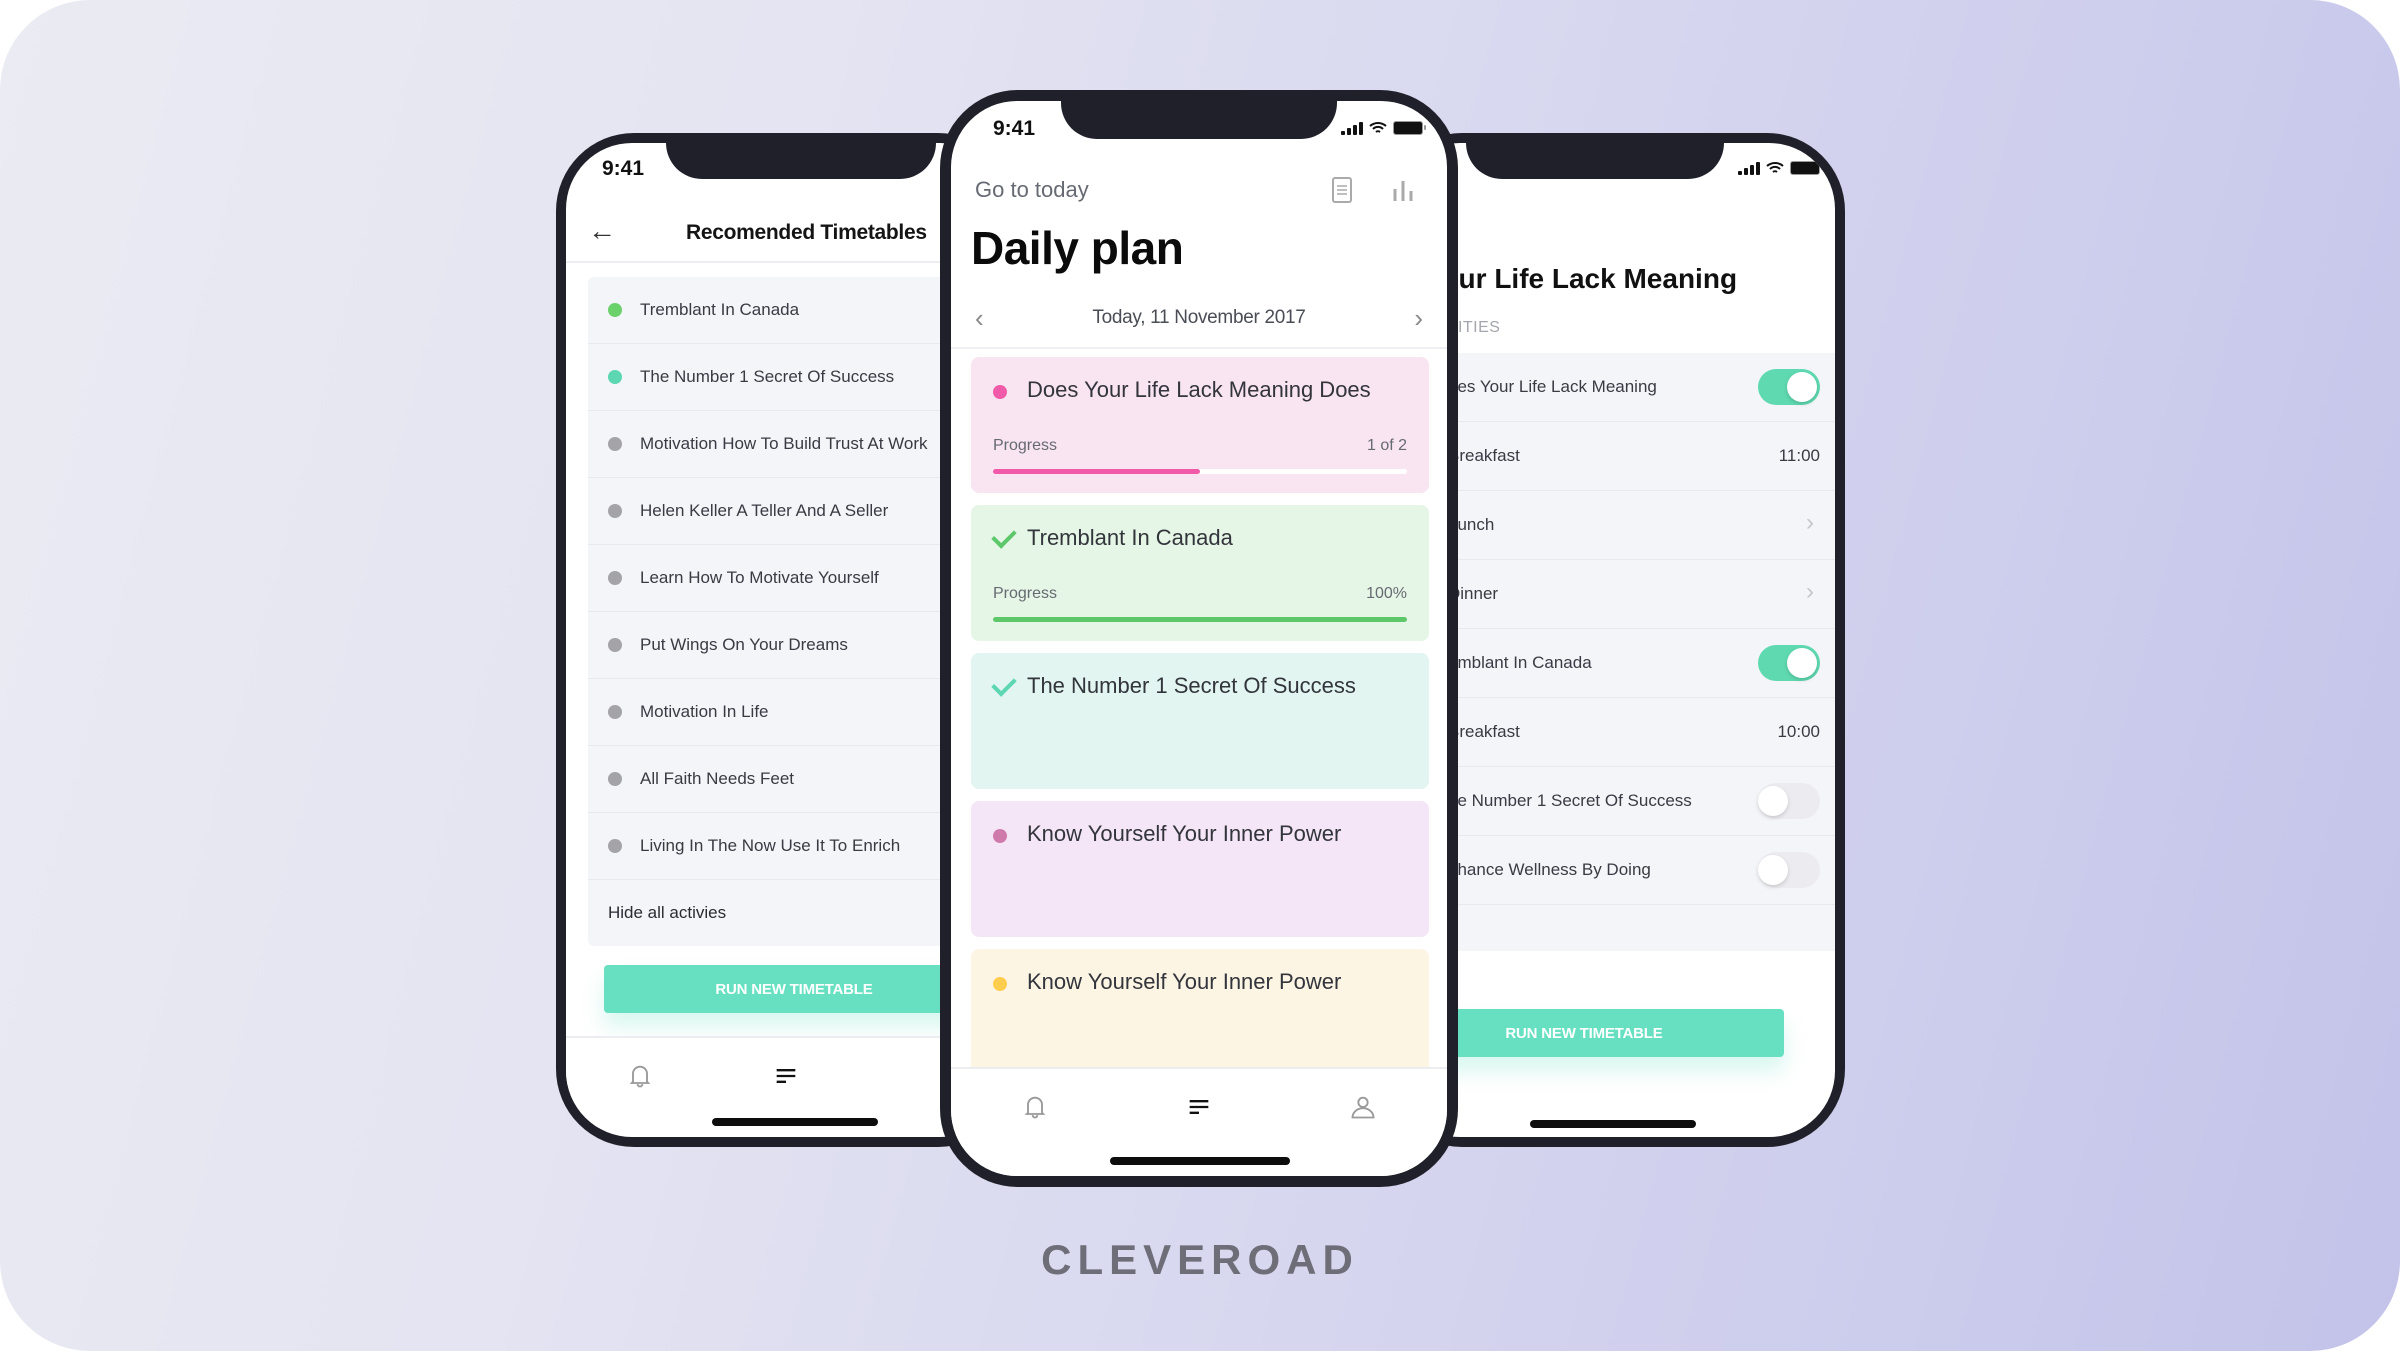 This screenshot has height=1351, width=2400. What do you see at coordinates (1799, 456) in the screenshot?
I see `time-value: 11:00` at bounding box center [1799, 456].